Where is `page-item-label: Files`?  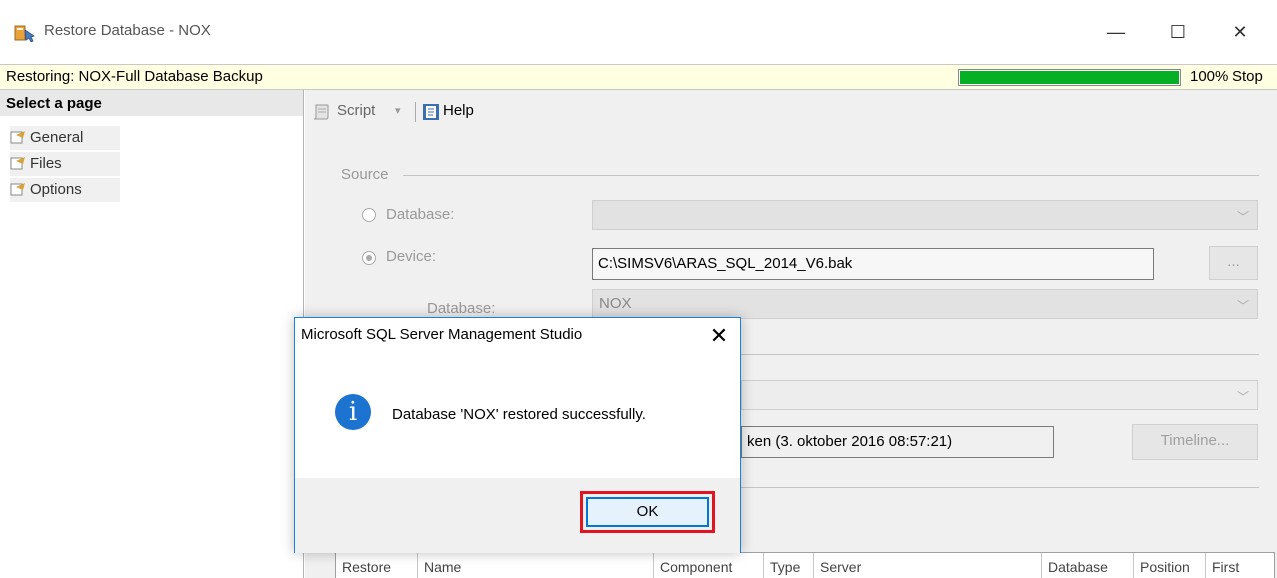 page-item-label: Files is located at coordinates (46, 163).